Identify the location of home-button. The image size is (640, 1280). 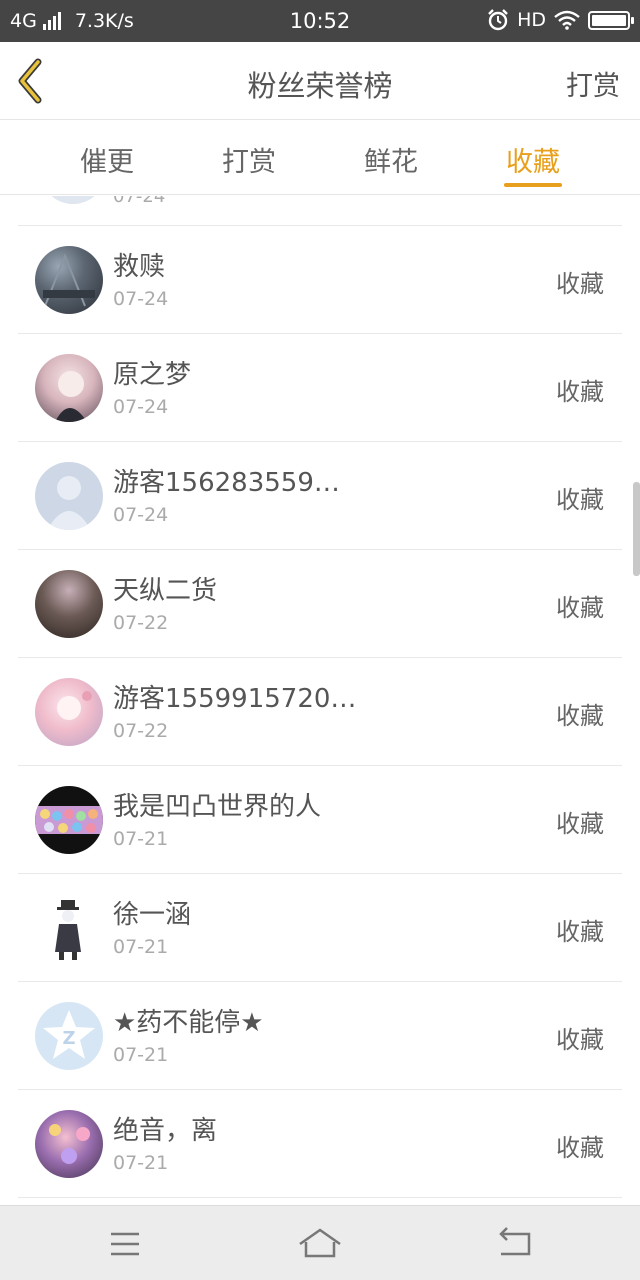
(320, 1244).